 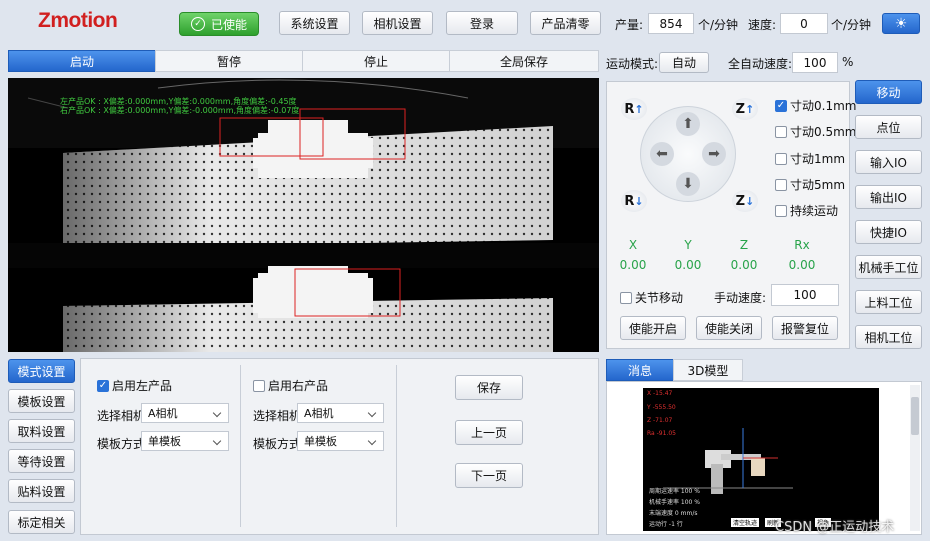 What do you see at coordinates (802, 245) in the screenshot?
I see `axis-rx-label: Rx` at bounding box center [802, 245].